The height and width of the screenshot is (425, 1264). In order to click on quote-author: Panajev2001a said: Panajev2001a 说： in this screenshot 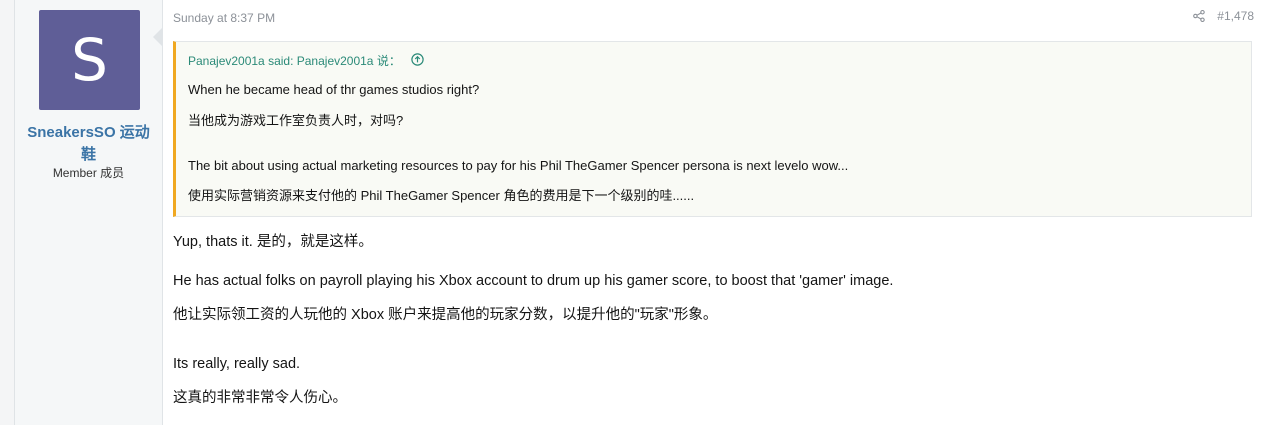, I will do `click(294, 60)`.